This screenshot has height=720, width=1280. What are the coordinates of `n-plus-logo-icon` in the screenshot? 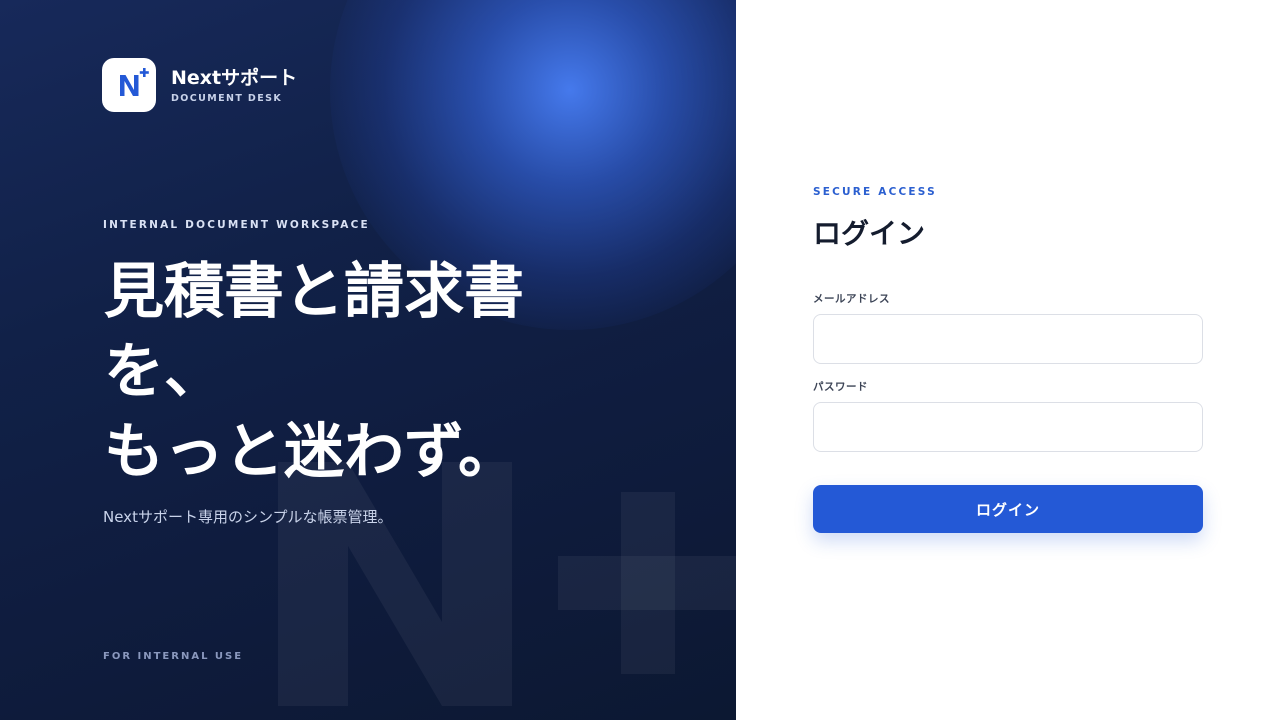 It's located at (129, 85).